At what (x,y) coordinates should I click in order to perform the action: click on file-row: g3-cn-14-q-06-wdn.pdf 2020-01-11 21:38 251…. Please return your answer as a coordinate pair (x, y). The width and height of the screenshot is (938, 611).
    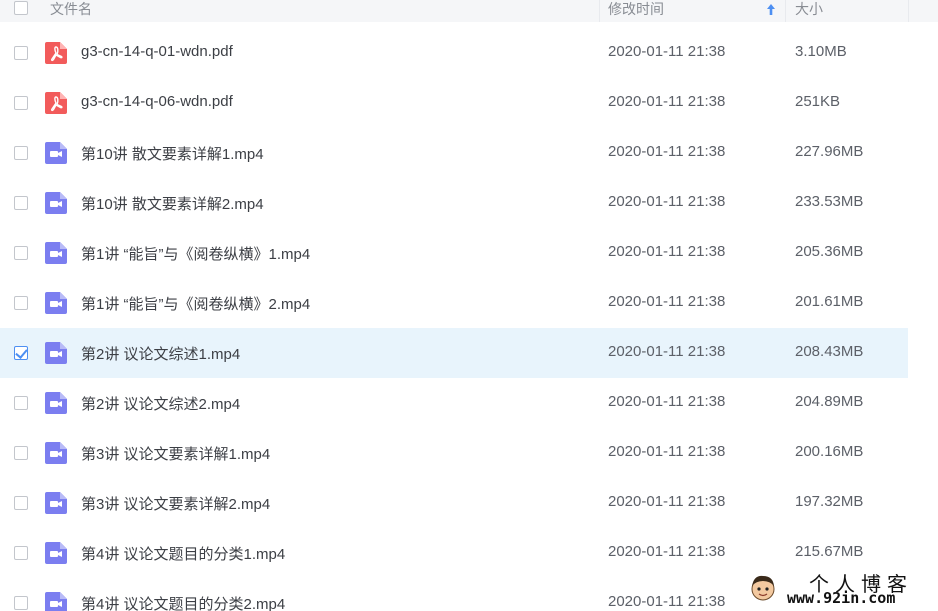
    Looking at the image, I should click on (454, 103).